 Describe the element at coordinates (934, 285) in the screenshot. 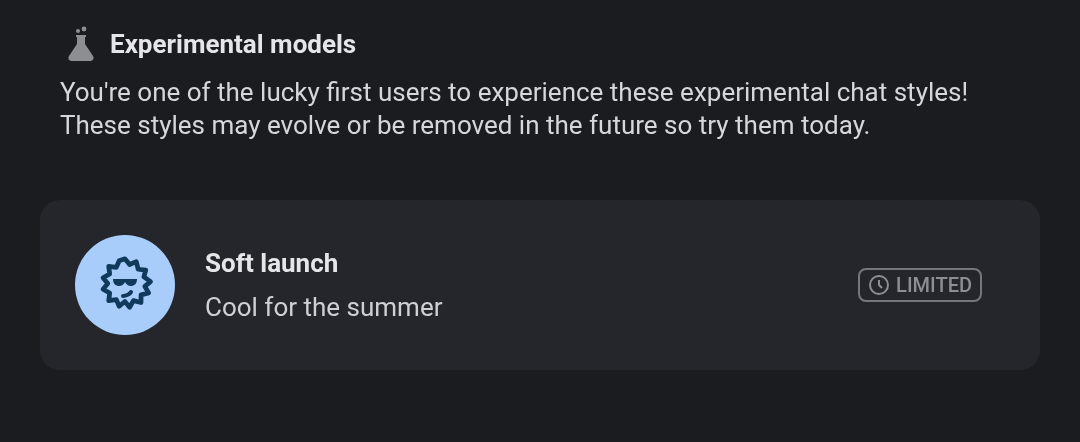

I see `badge-label: LIMITED` at that location.